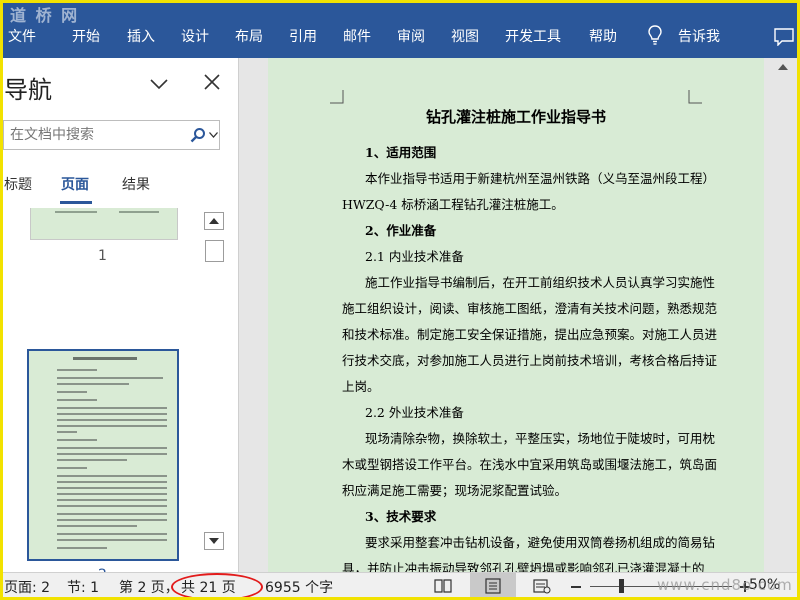  What do you see at coordinates (136, 184) in the screenshot?
I see `tab-results: 结果` at bounding box center [136, 184].